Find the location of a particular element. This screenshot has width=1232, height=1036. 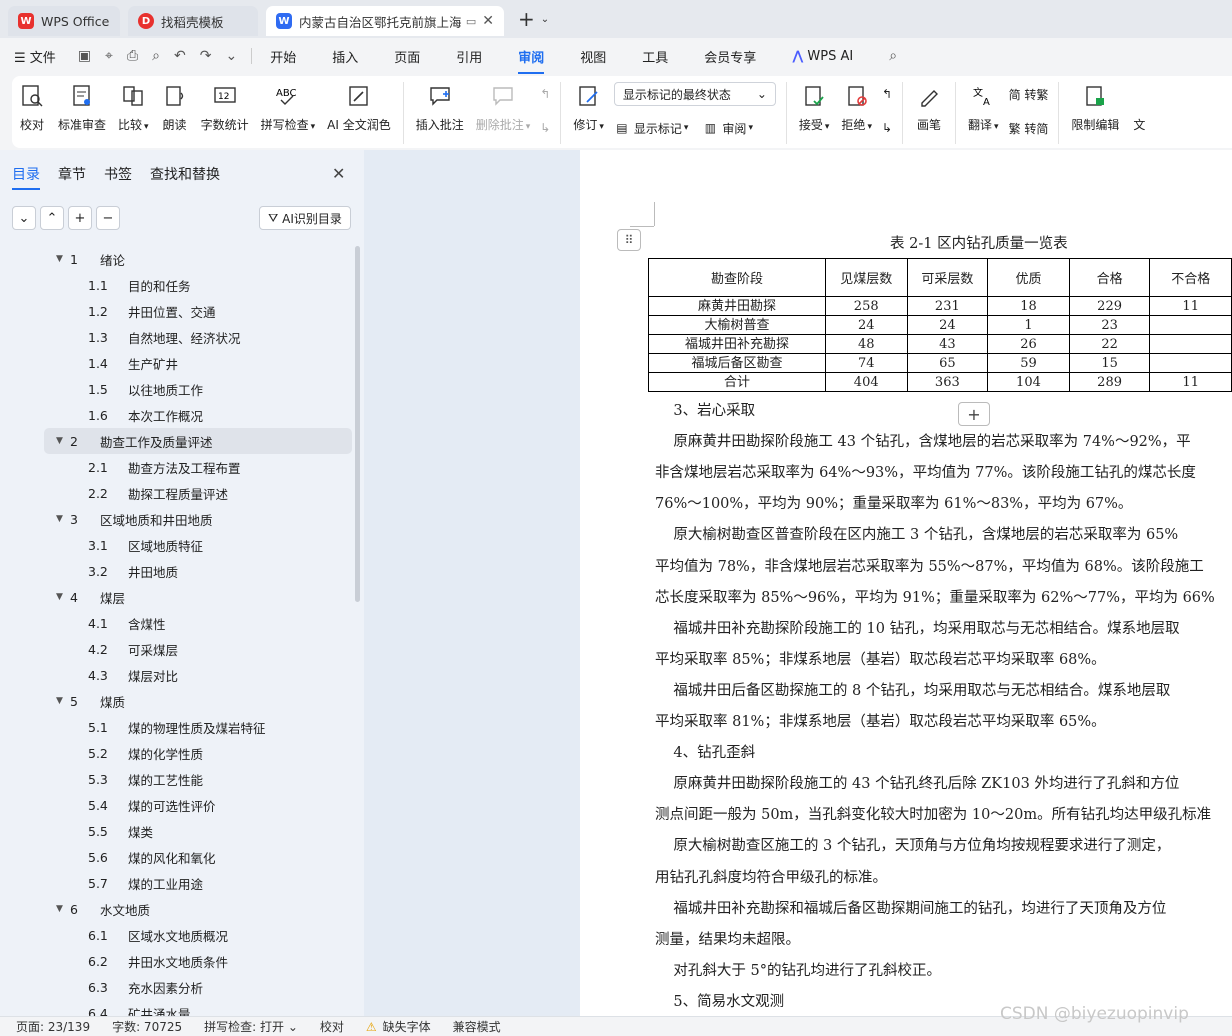

table-cell: 65 is located at coordinates (947, 363).